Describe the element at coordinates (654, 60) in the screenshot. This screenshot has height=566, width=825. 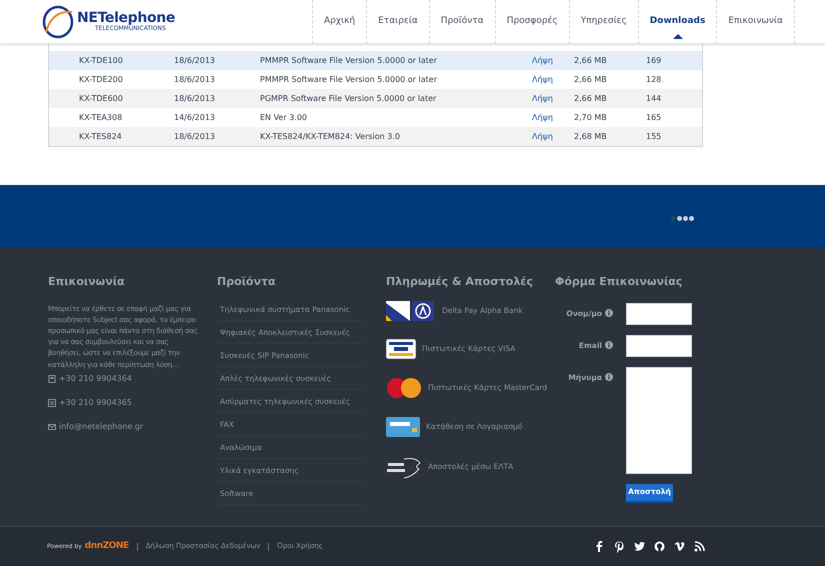
I see `table-cell-text: 169` at that location.